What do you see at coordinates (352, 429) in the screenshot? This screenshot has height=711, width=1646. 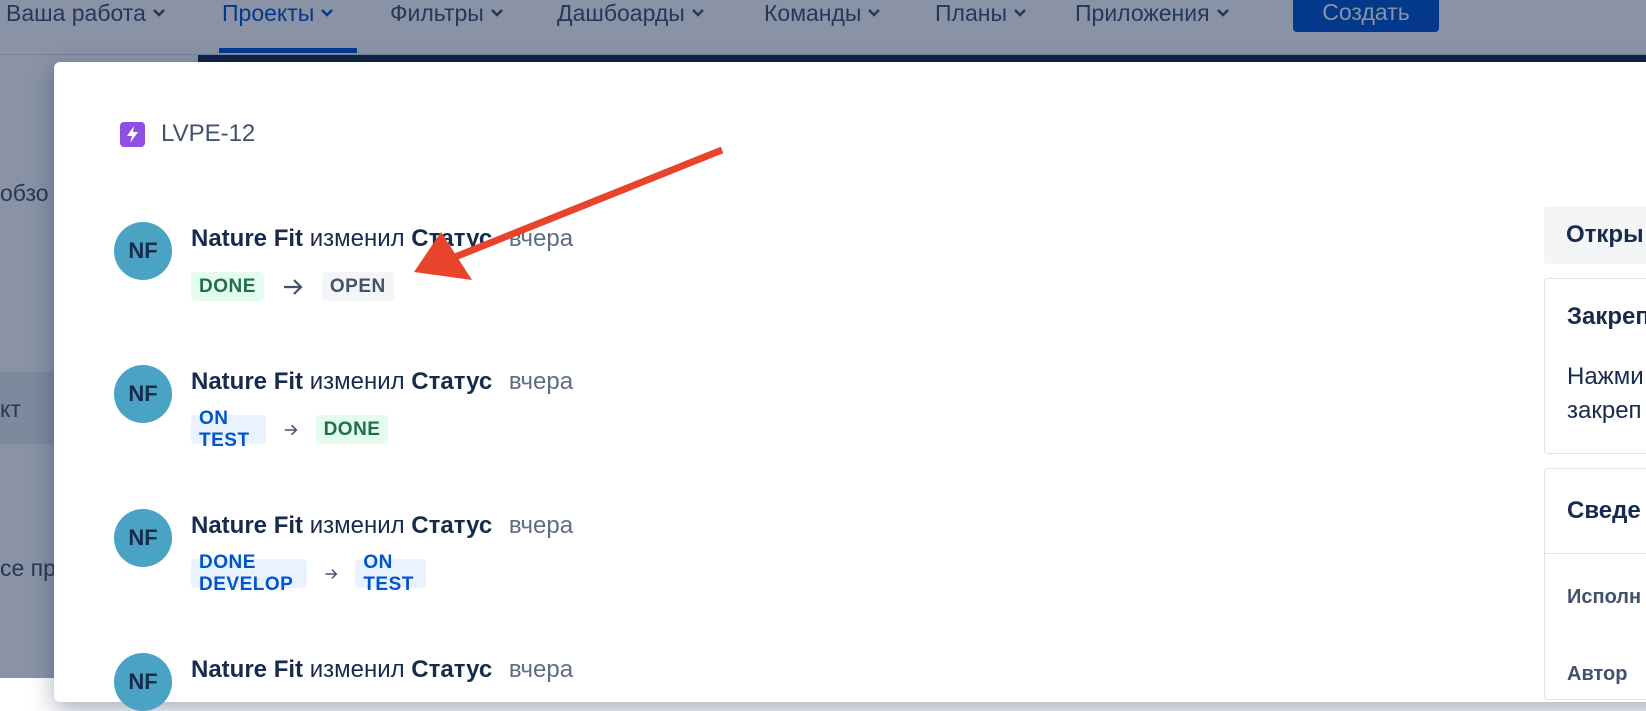 I see `status-lozenge-to: DONE` at bounding box center [352, 429].